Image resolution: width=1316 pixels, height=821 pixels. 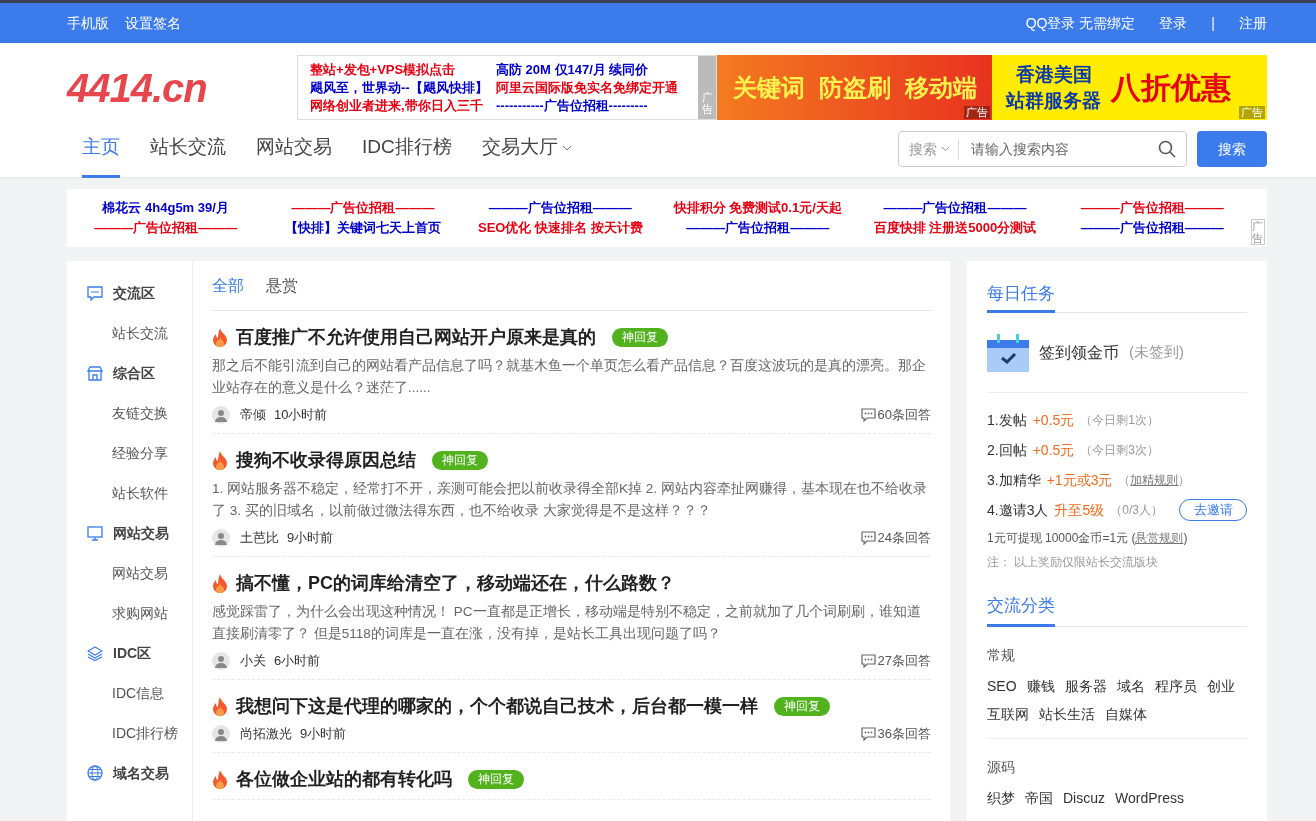 I want to click on checkin-status: (未签到), so click(x=1156, y=352).